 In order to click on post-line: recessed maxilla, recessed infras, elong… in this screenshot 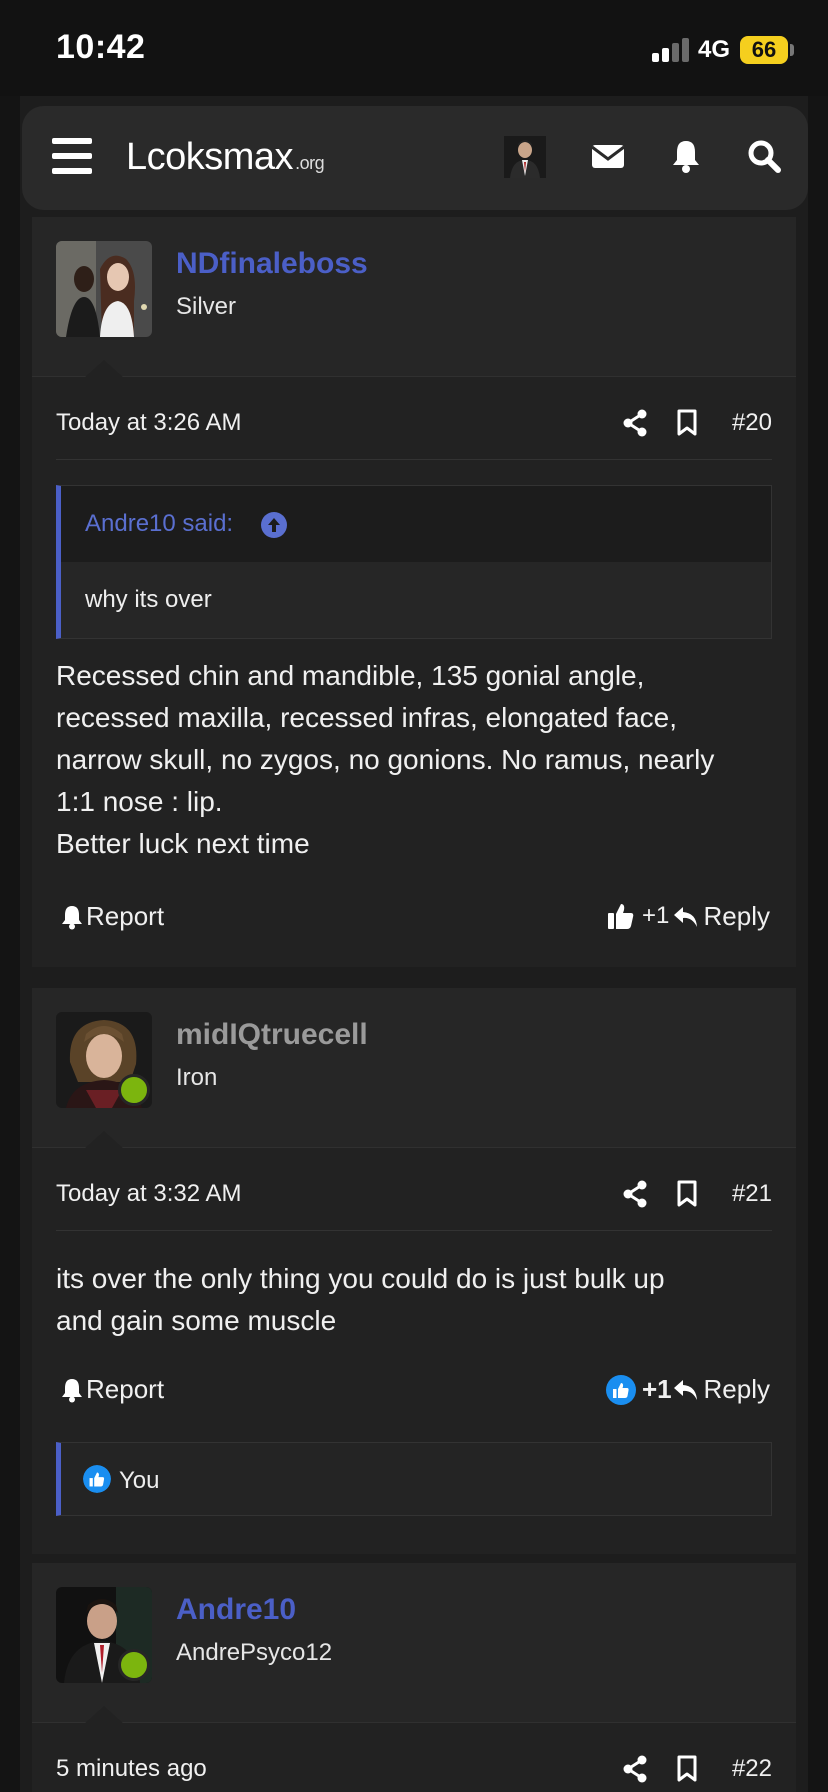, I will do `click(366, 717)`.